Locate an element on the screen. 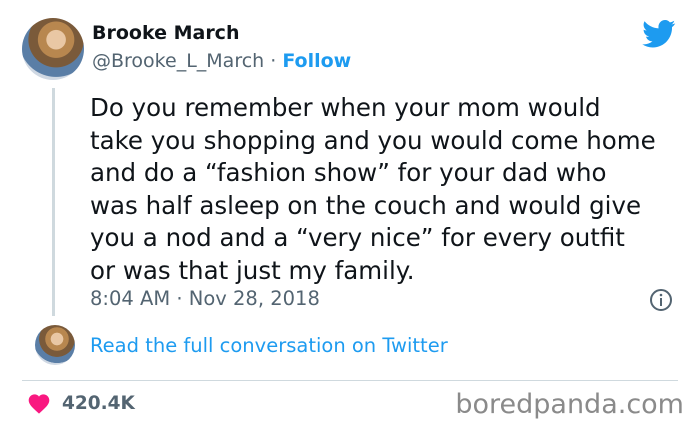 Image resolution: width=700 pixels, height=431 pixels. tweet-time: 8:04 AM is located at coordinates (130, 298).